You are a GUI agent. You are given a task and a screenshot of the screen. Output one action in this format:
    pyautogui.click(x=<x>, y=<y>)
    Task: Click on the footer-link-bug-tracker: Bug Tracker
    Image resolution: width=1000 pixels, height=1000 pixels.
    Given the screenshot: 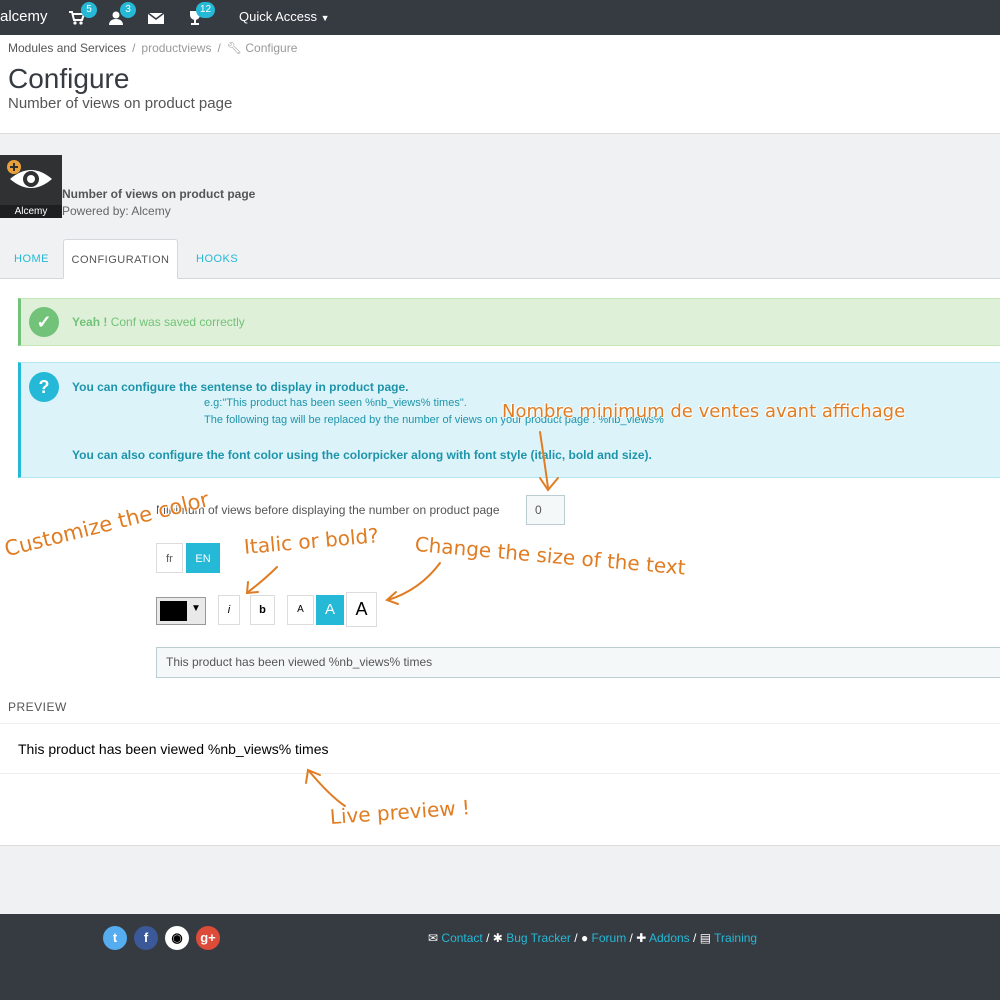 What is the action you would take?
    pyautogui.click(x=538, y=938)
    